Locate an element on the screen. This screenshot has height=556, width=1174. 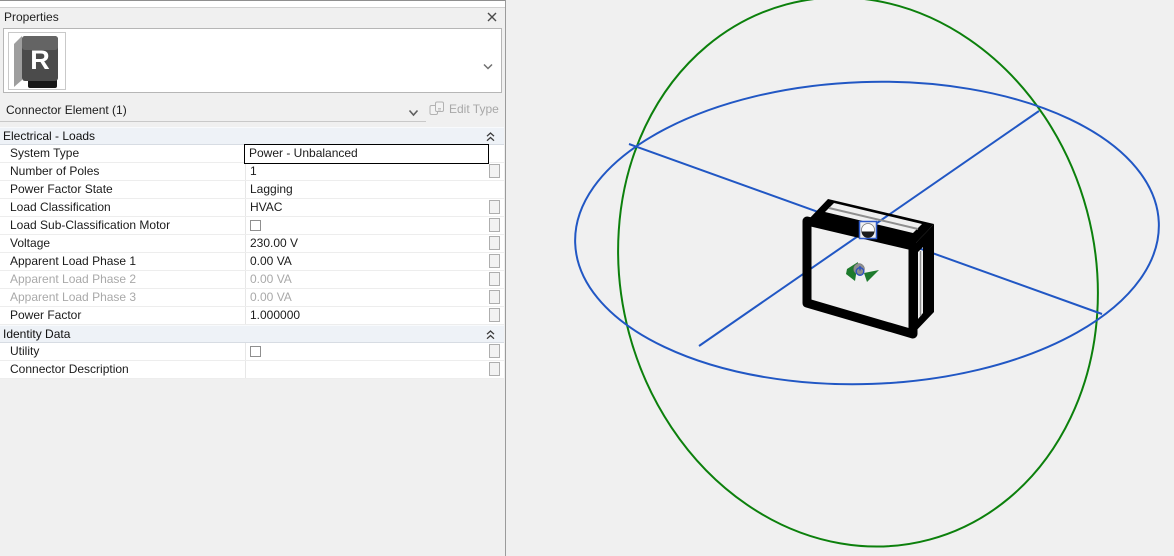
properties-titlebar: Properties is located at coordinates (252, 18).